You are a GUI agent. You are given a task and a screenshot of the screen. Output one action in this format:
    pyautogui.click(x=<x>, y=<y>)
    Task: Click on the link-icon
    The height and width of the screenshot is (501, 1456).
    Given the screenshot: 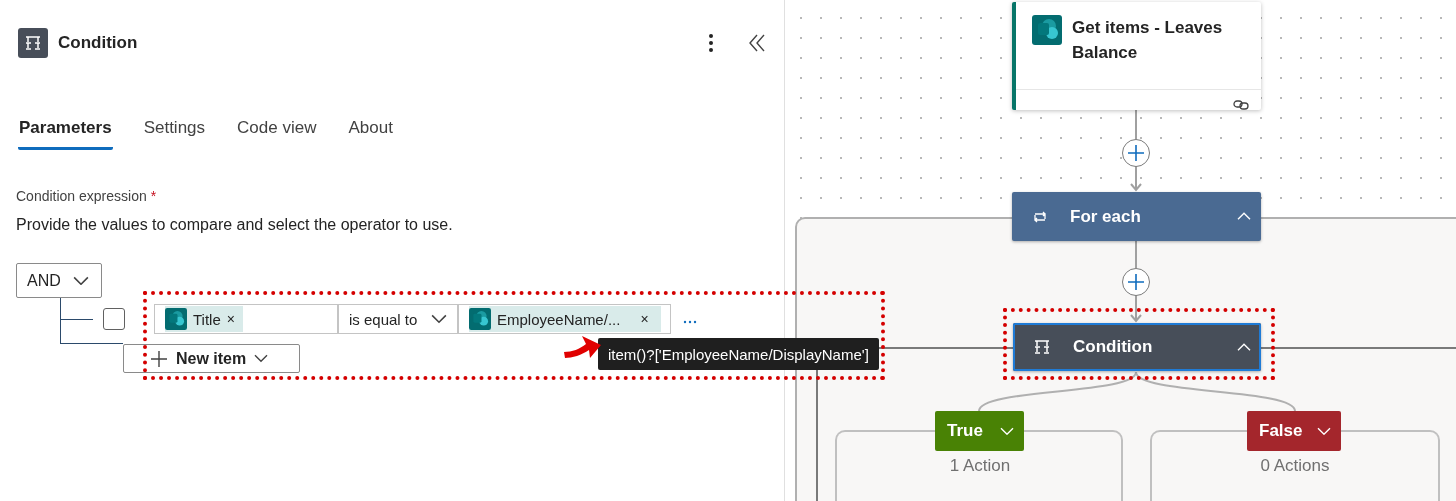 What is the action you would take?
    pyautogui.click(x=1241, y=105)
    